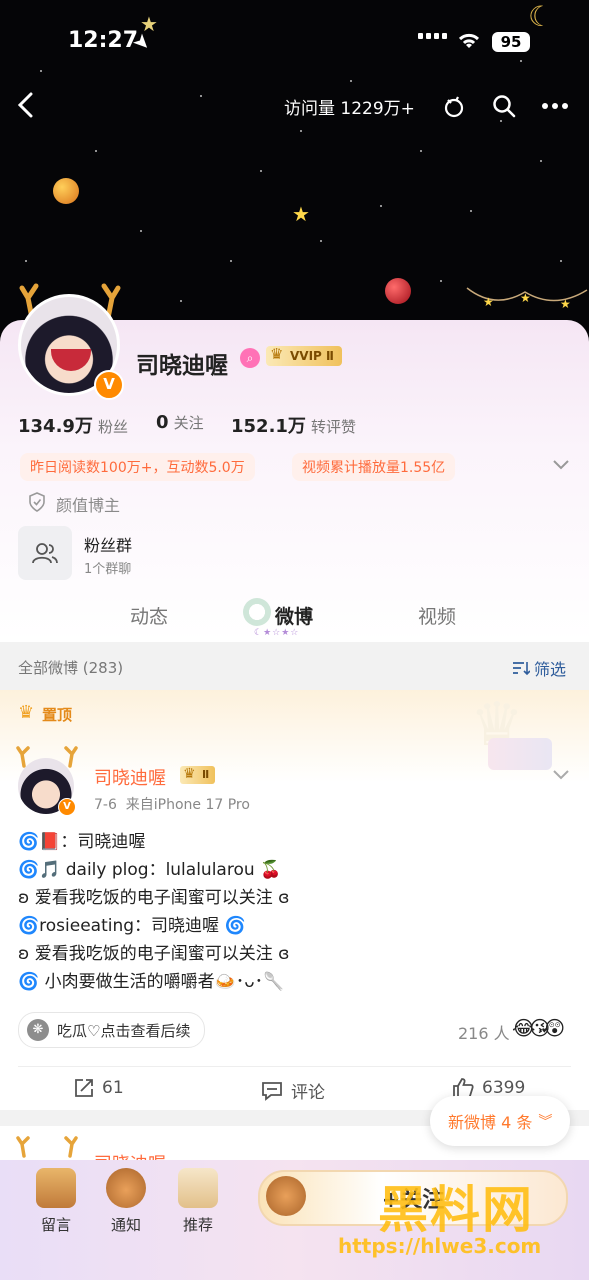 This screenshot has width=589, height=1280. Describe the element at coordinates (168, 554) in the screenshot. I see `fan-group-entry: 粉丝群 1个群聊` at that location.